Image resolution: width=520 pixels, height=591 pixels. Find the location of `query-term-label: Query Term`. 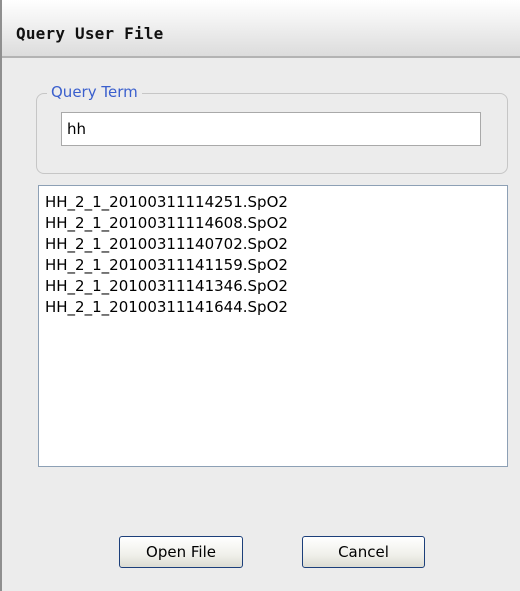

query-term-label: Query Term is located at coordinates (94, 92).